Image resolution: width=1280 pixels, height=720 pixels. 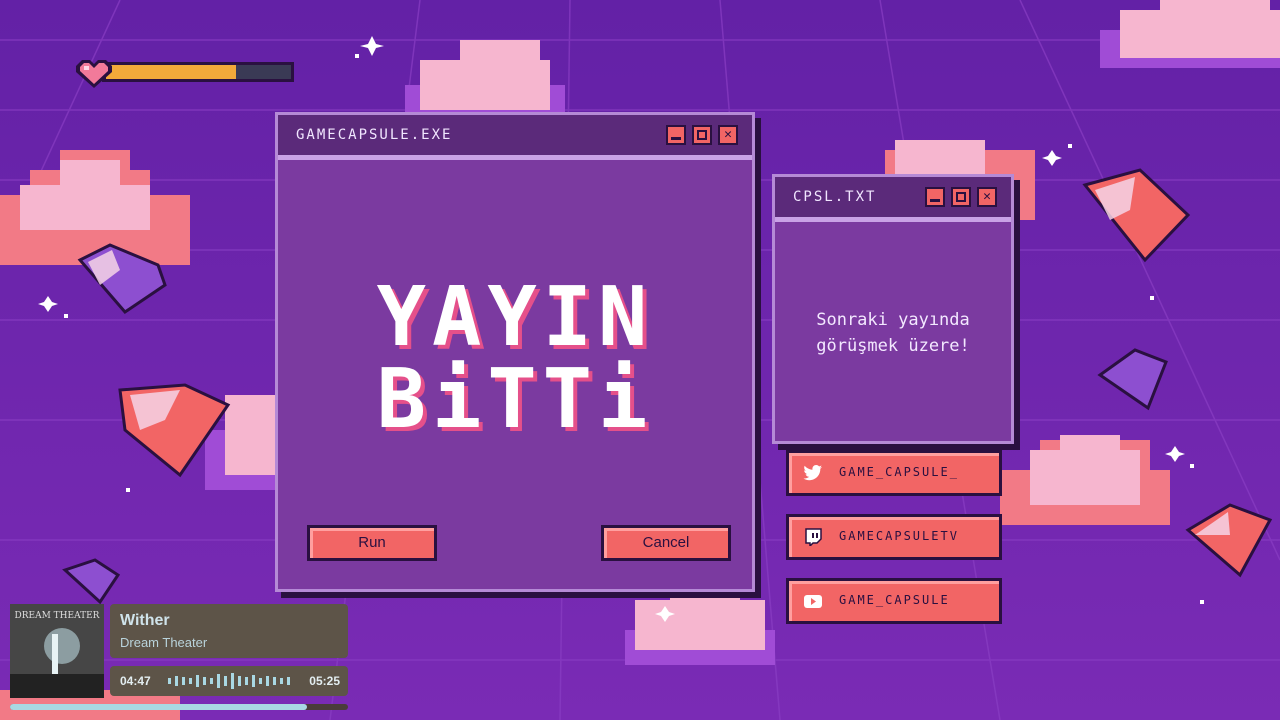 I want to click on youtube-icon, so click(x=813, y=601).